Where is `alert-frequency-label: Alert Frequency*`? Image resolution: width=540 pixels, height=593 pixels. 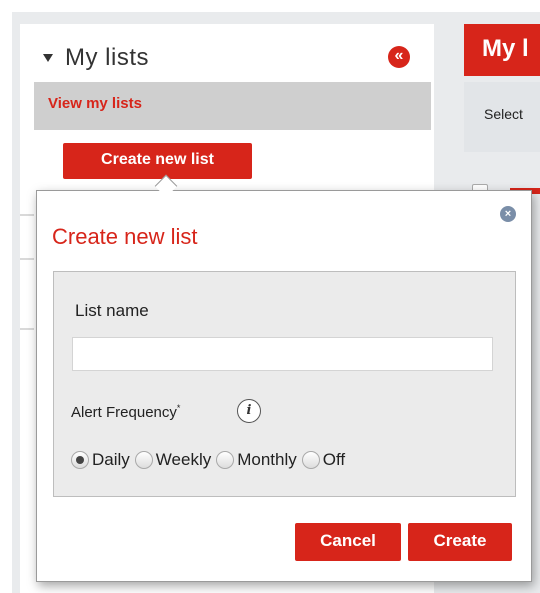
alert-frequency-label: Alert Frequency* is located at coordinates (125, 412).